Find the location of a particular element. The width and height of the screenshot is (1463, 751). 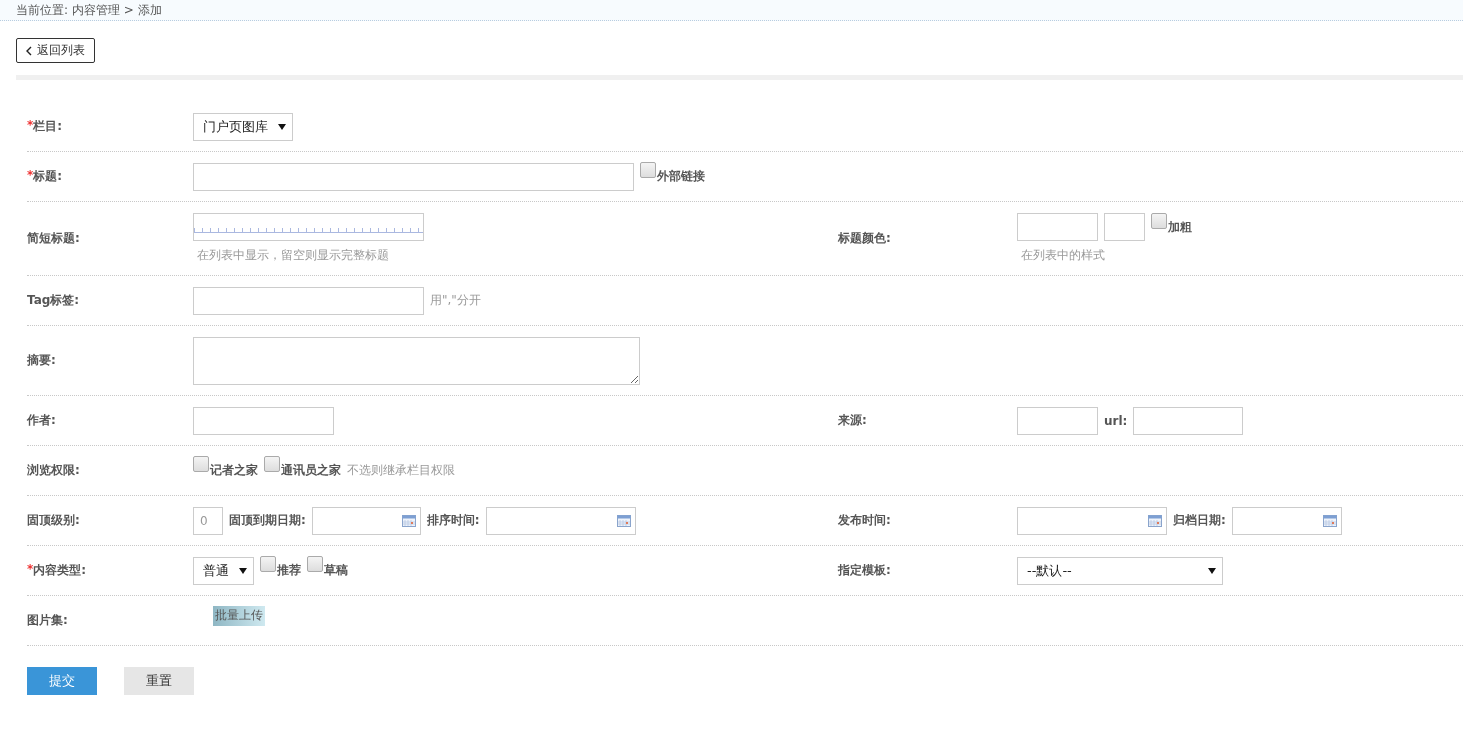

field-label: 浏览权限: is located at coordinates (53, 470).